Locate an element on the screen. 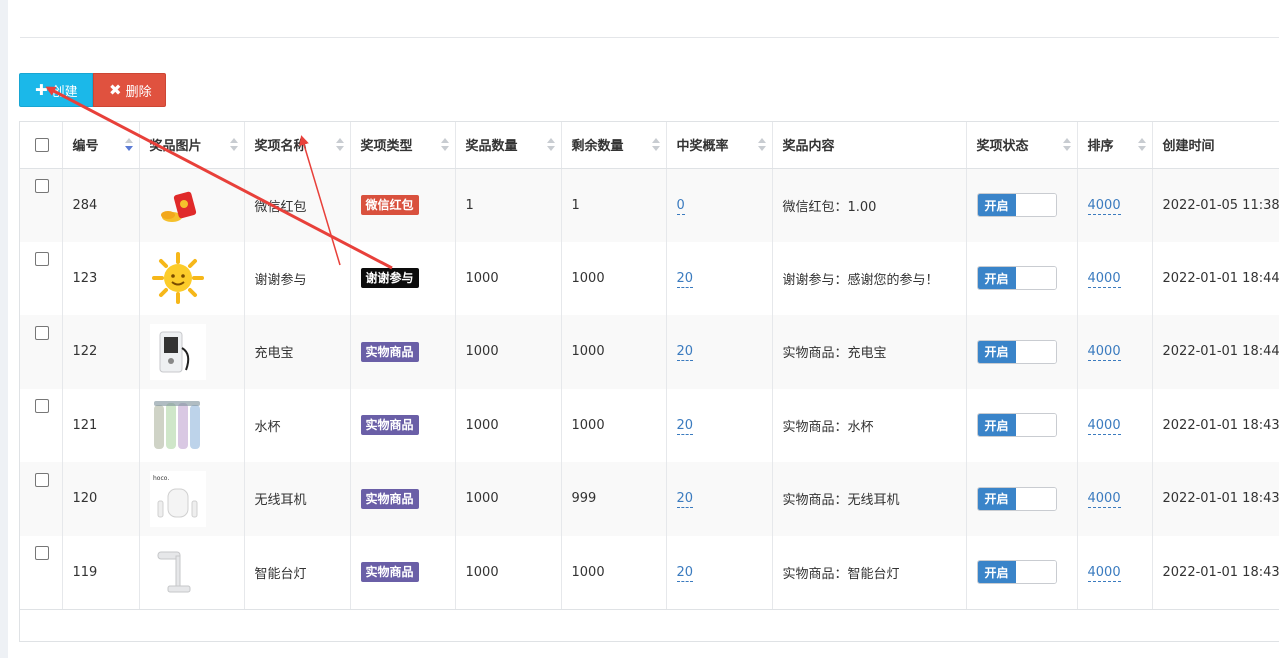 The height and width of the screenshot is (658, 1279). column-header-remain: 剩余数量 is located at coordinates (614, 145).